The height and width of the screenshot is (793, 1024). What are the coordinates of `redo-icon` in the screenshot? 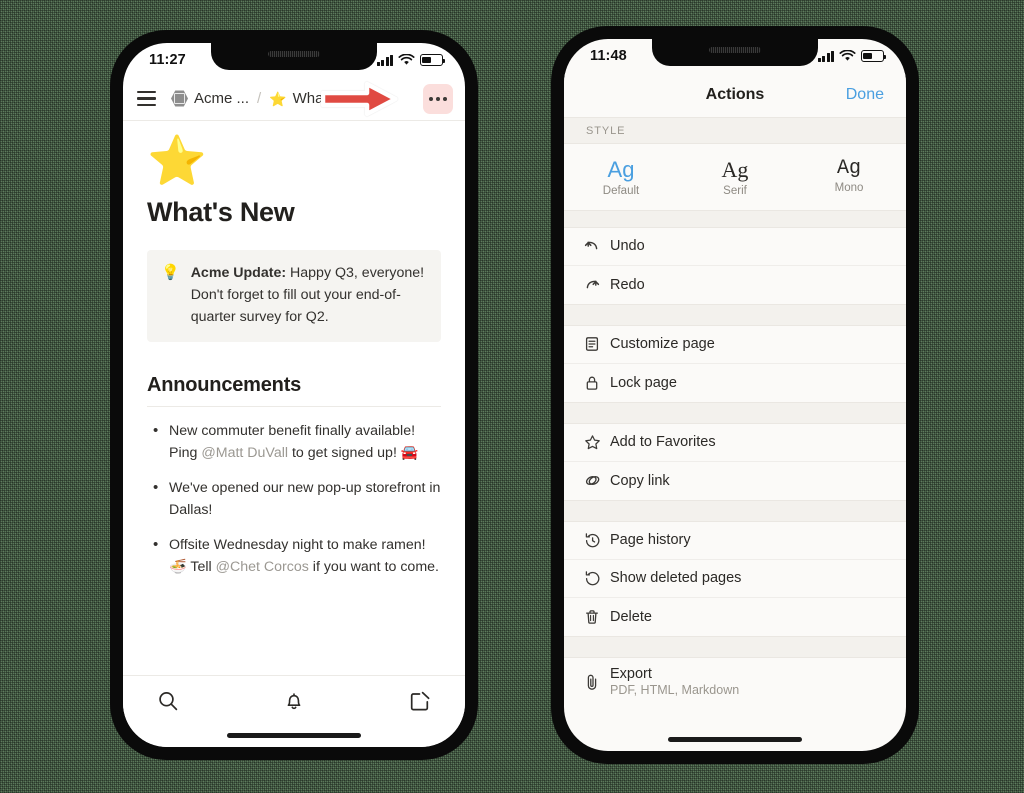 It's located at (597, 285).